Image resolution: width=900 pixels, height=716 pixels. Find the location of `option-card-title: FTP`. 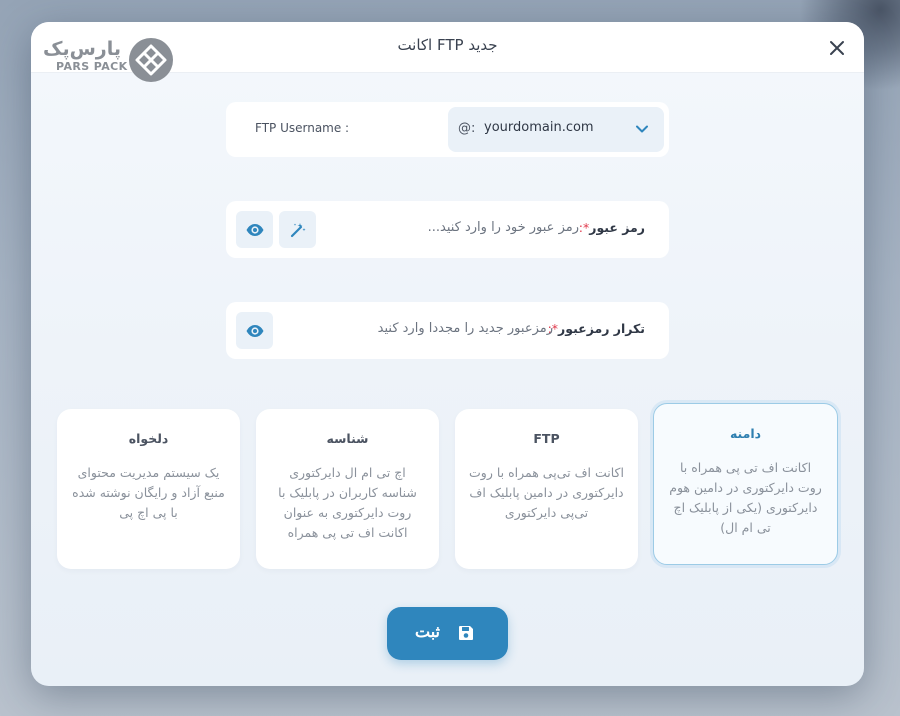

option-card-title: FTP is located at coordinates (546, 438).